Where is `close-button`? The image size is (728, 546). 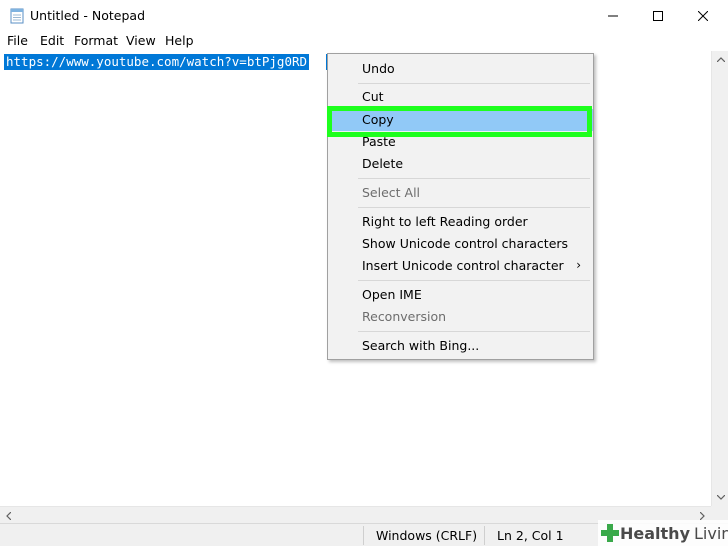 close-button is located at coordinates (702, 15).